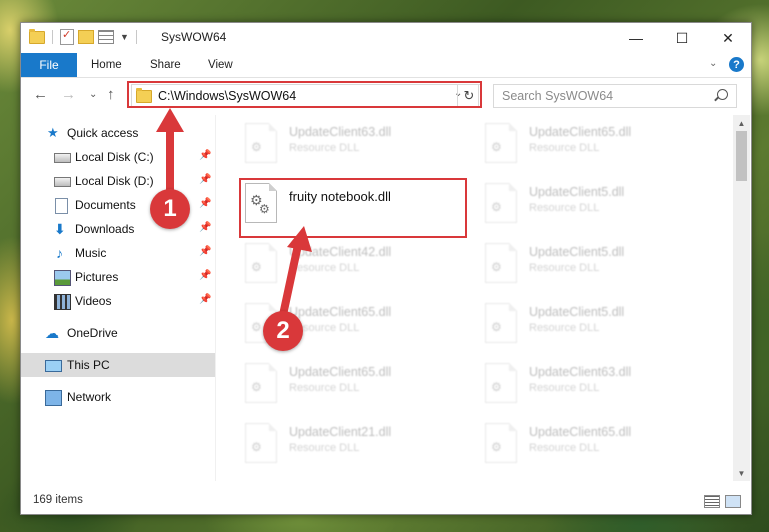 This screenshot has height=532, width=769. I want to click on file-name: UpdateClient65.dll, so click(340, 312).